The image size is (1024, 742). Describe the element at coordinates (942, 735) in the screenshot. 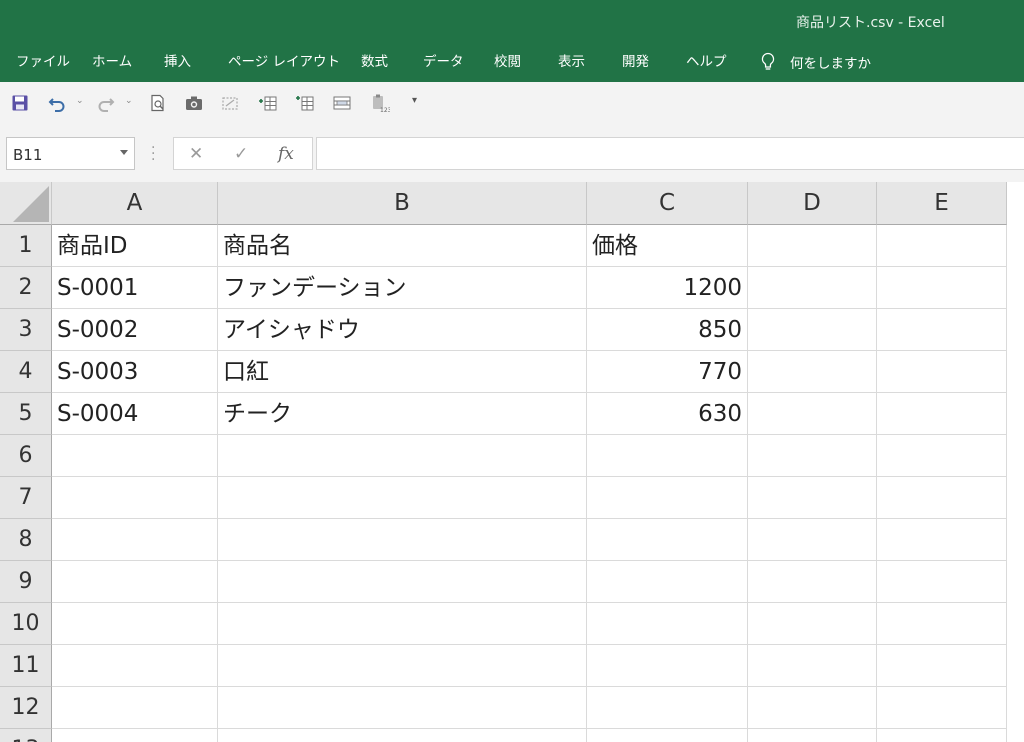

I see `cell-e13` at that location.